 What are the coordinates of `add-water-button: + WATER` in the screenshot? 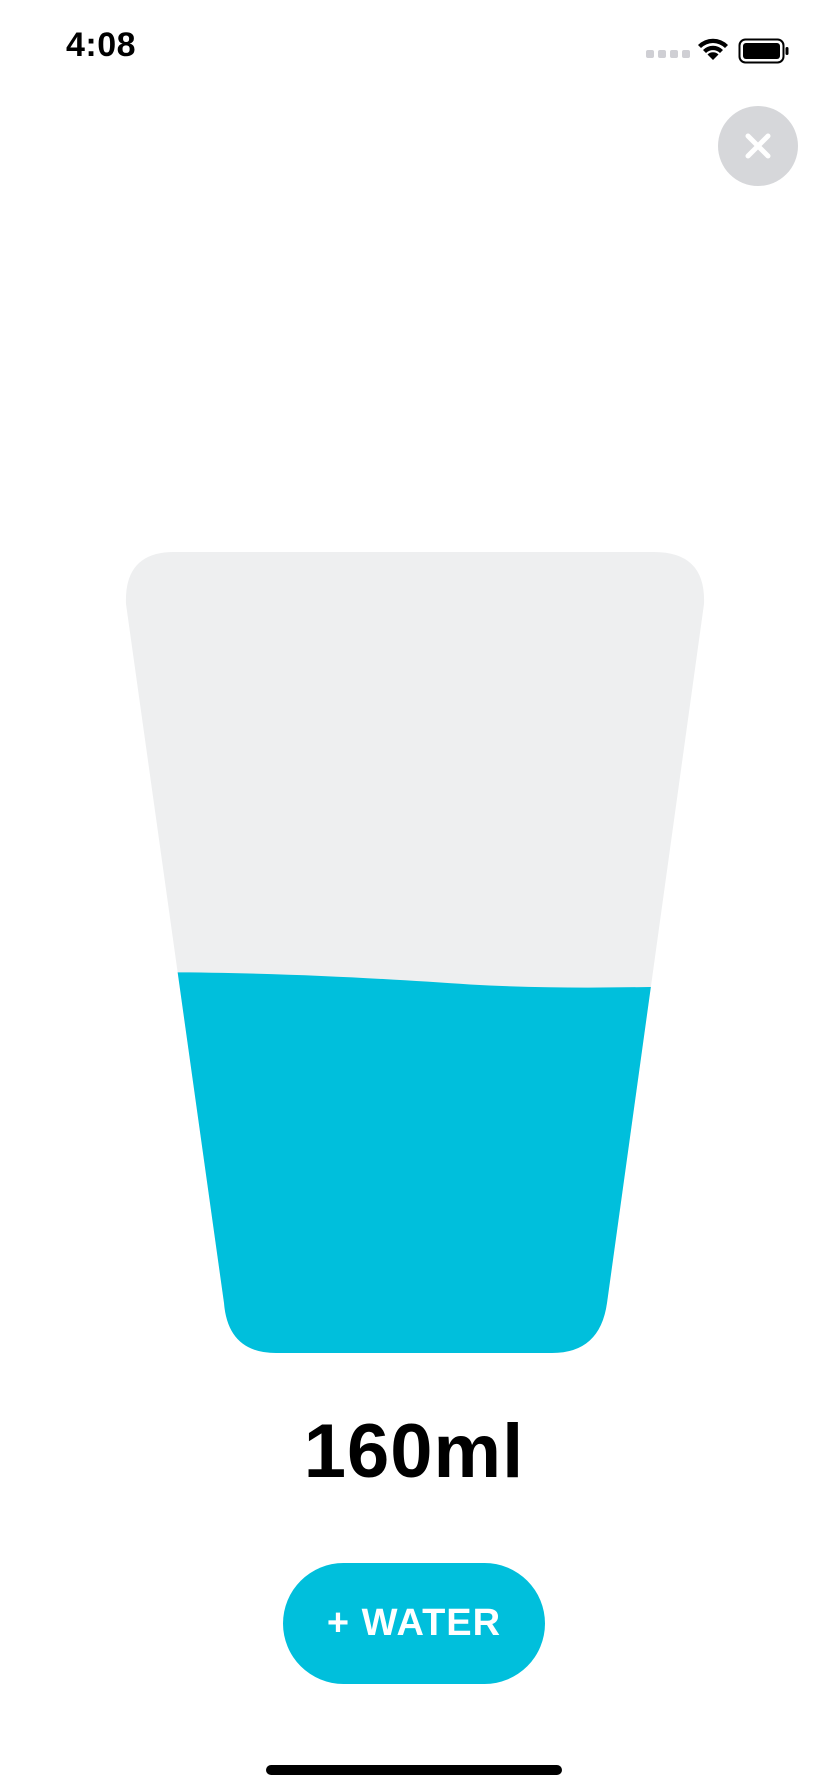 It's located at (414, 1623).